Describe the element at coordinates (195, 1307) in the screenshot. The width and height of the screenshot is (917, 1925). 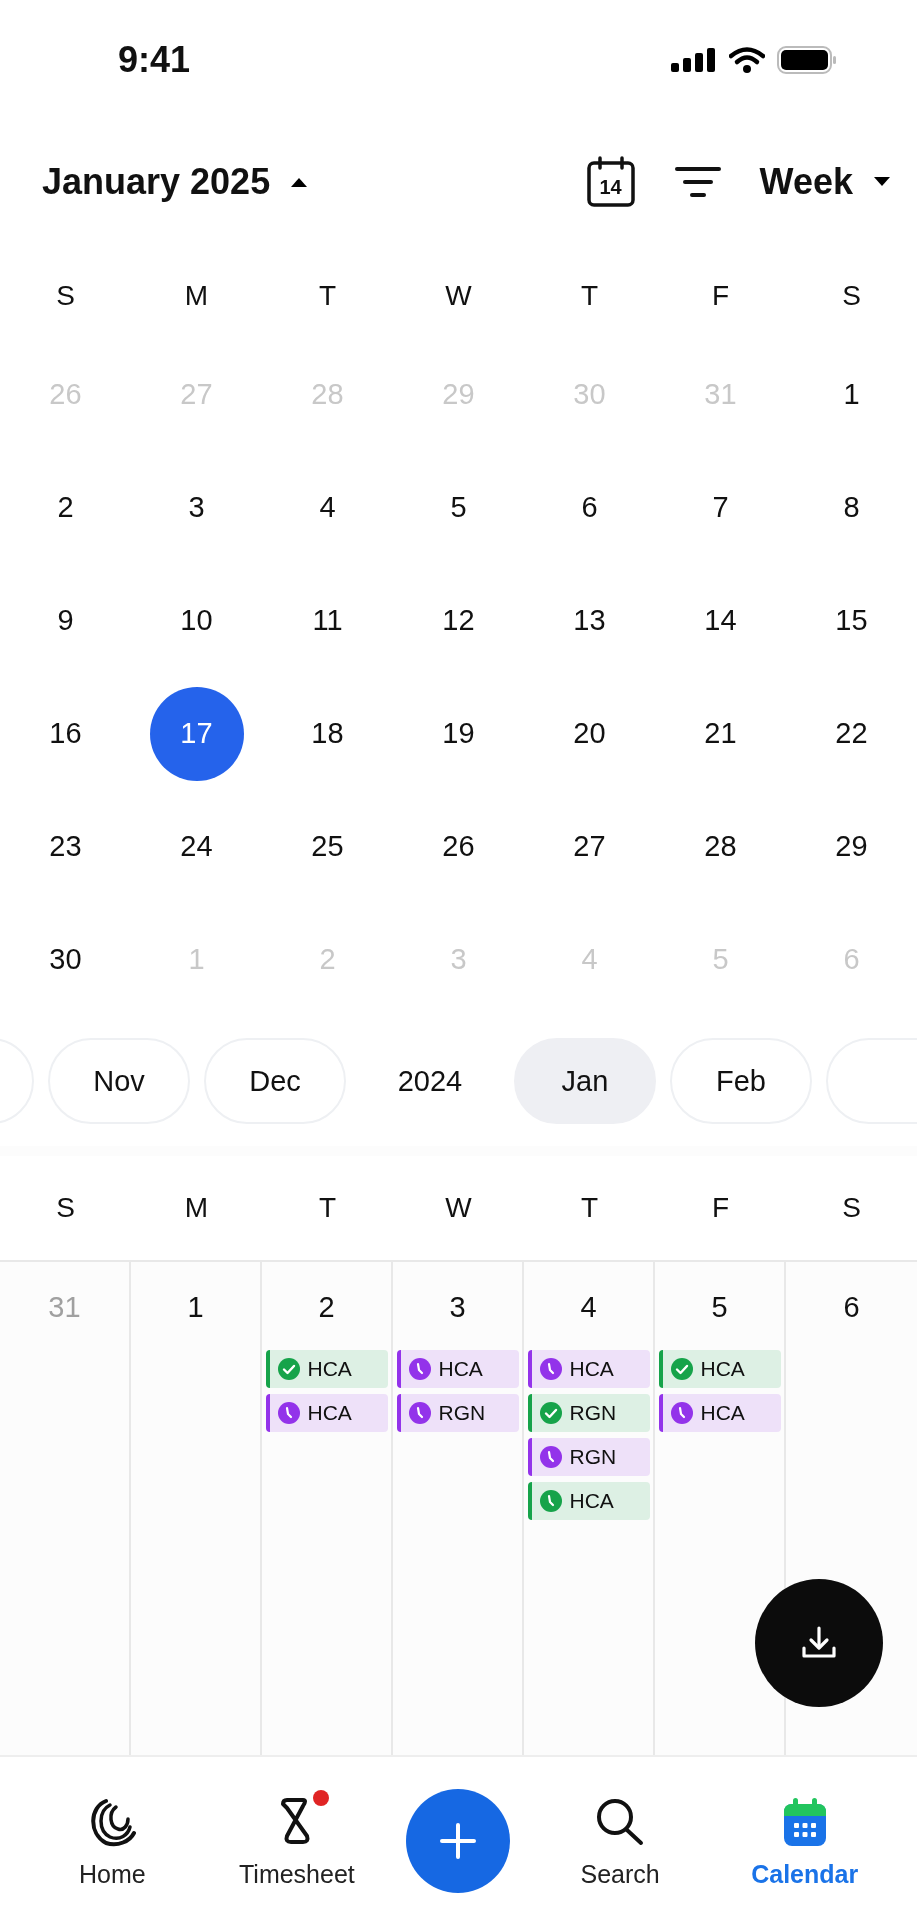
I see `week-date: 1` at that location.